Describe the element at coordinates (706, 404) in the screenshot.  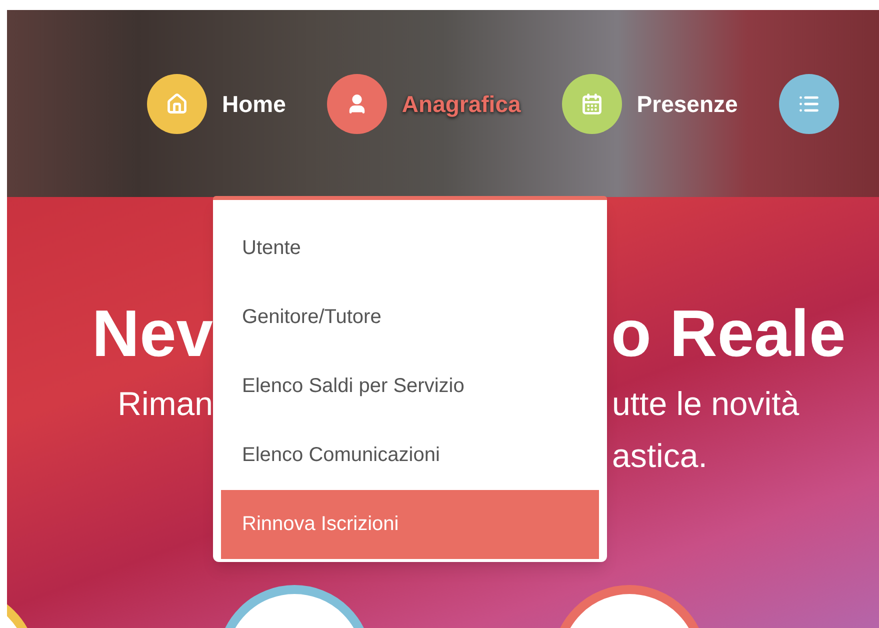
I see `hero-subtitle: utte le novità` at that location.